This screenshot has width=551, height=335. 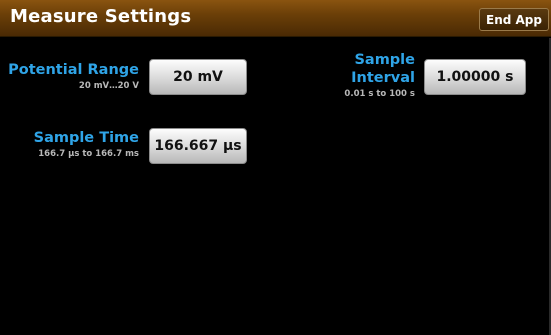 What do you see at coordinates (73, 70) in the screenshot?
I see `potential-range-label: Potential Range` at bounding box center [73, 70].